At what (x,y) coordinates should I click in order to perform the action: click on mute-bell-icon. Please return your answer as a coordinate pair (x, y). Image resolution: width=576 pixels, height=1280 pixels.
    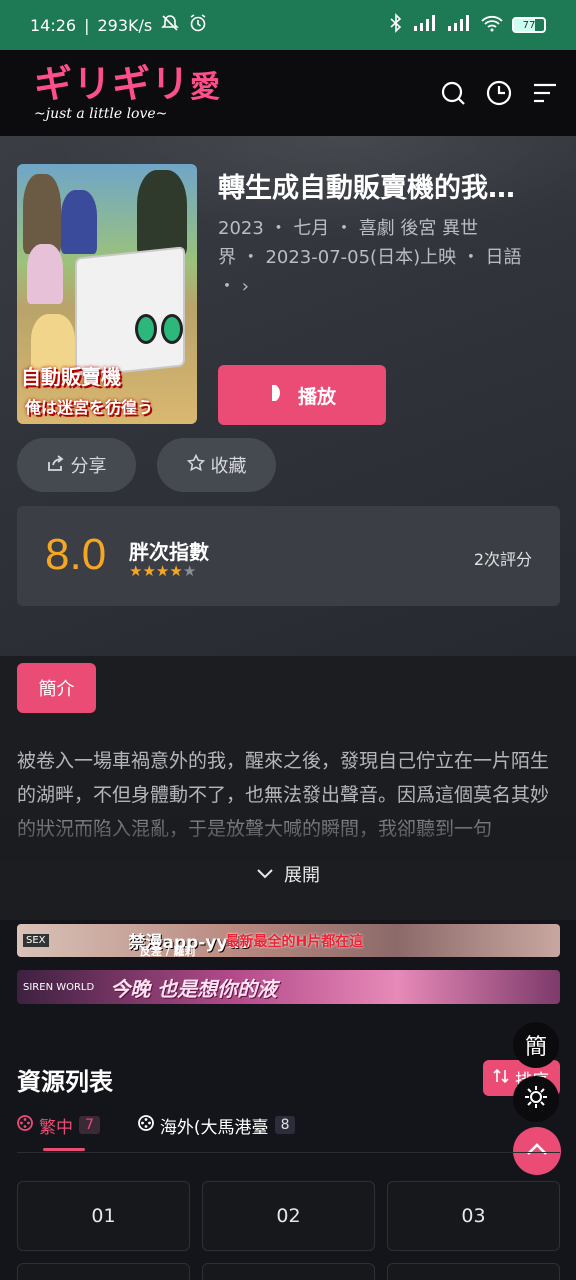
    Looking at the image, I should click on (170, 25).